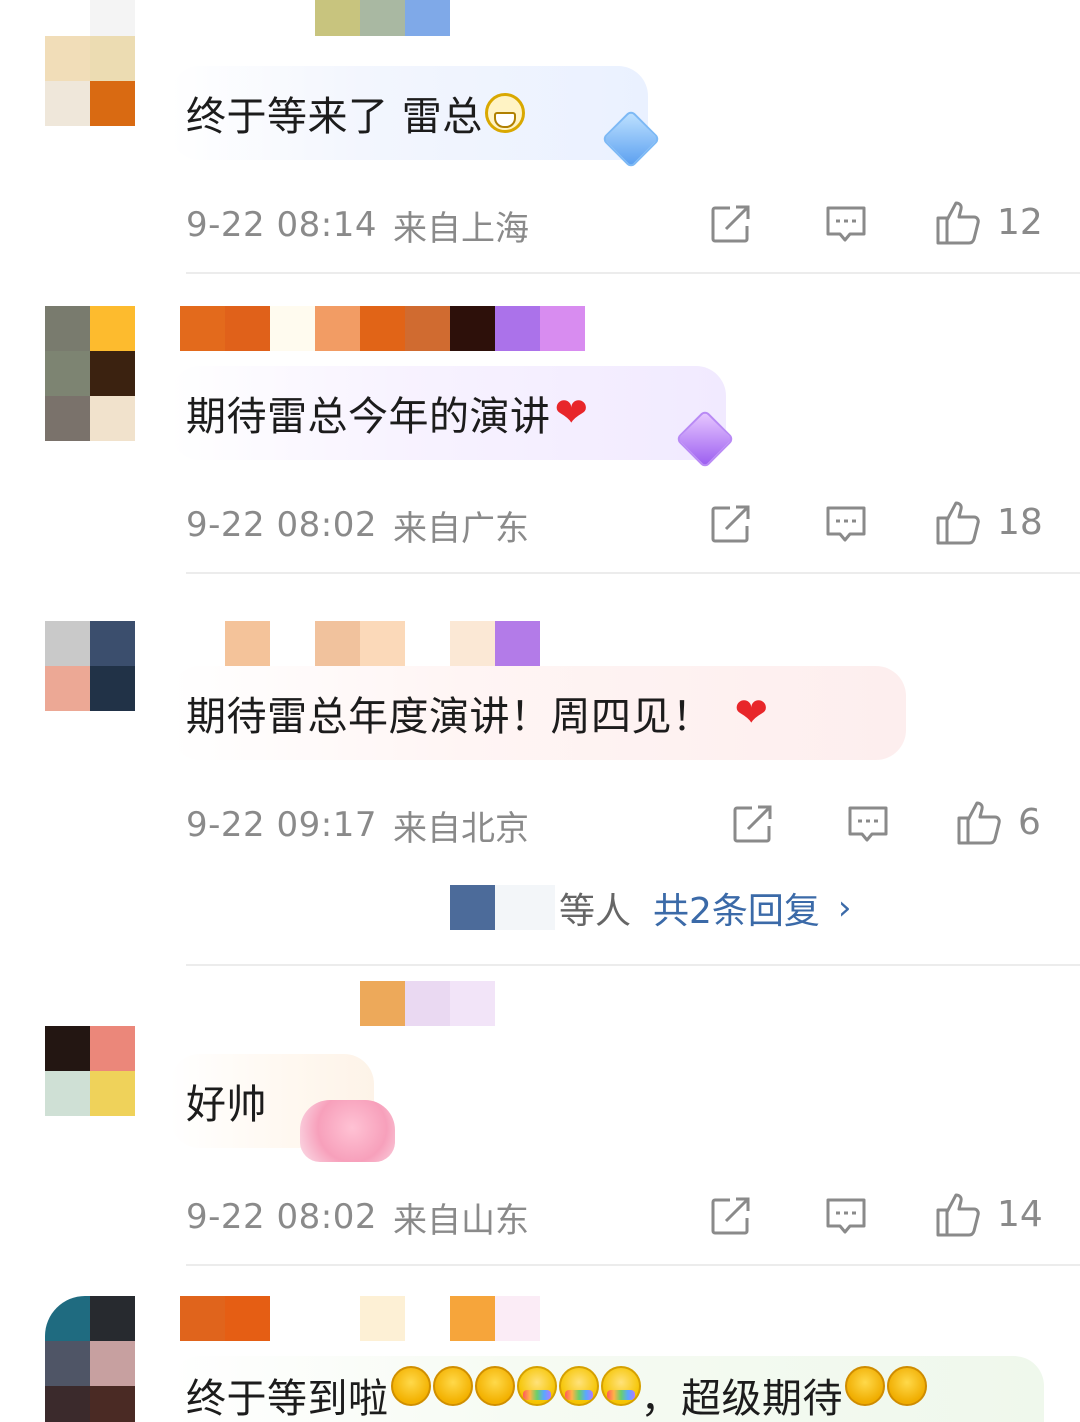 The width and height of the screenshot is (1080, 1422). Describe the element at coordinates (368, 417) in the screenshot. I see `comment-text: 期待雷总今年的演讲` at that location.